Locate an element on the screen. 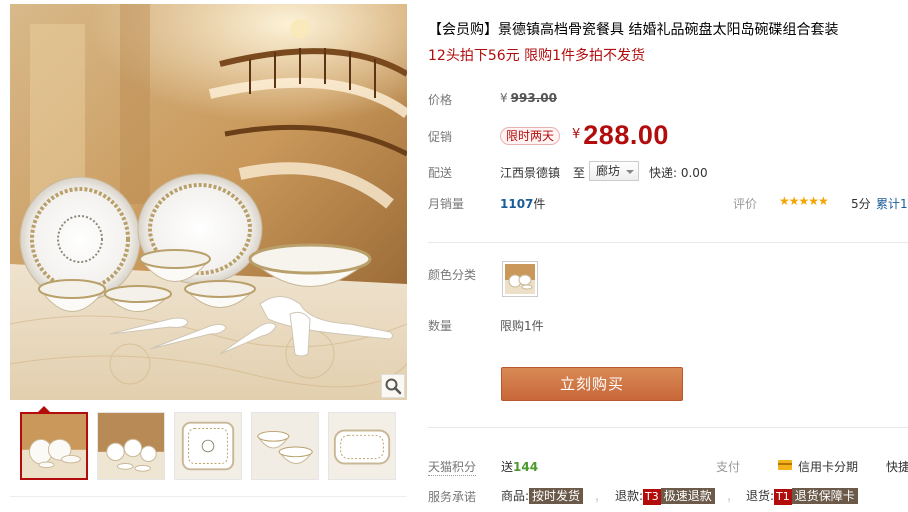 This screenshot has width=908, height=512. promise-return-code: T1 is located at coordinates (783, 497).